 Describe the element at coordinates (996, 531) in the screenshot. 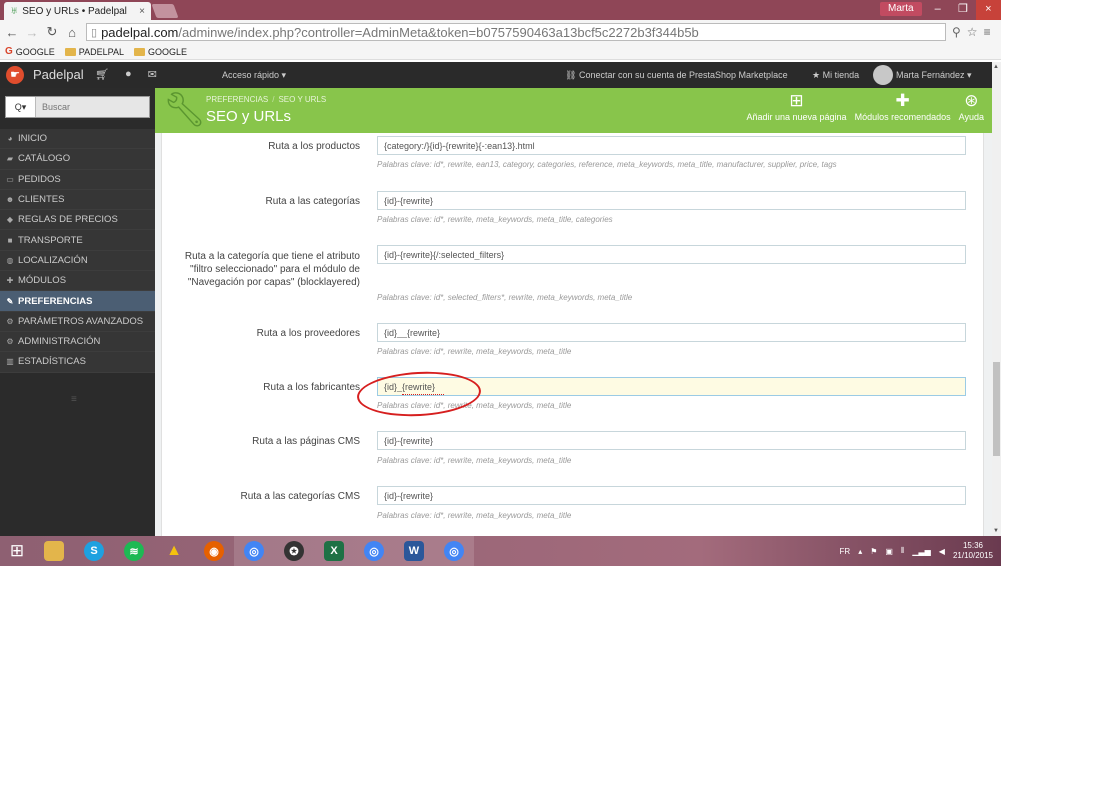

I see `scroll-down-icon: ▼` at that location.